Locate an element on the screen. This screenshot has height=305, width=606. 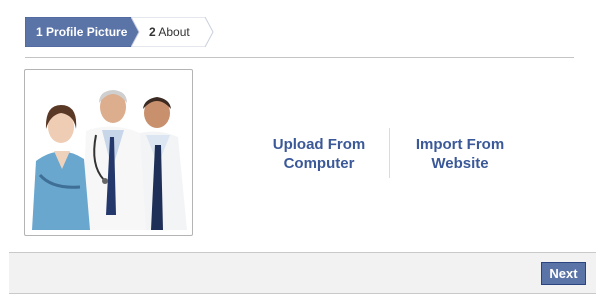
header-divider is located at coordinates (299, 57).